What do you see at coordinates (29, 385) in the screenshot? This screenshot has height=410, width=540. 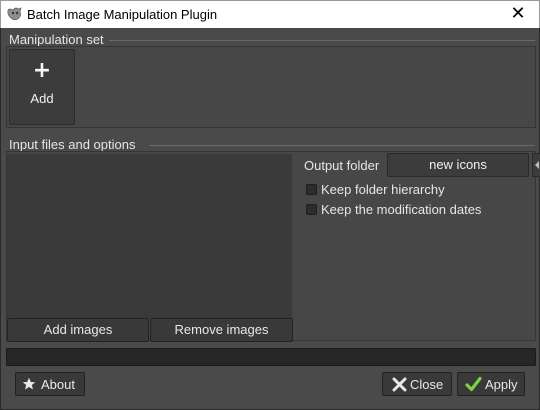 I see `star-icon` at bounding box center [29, 385].